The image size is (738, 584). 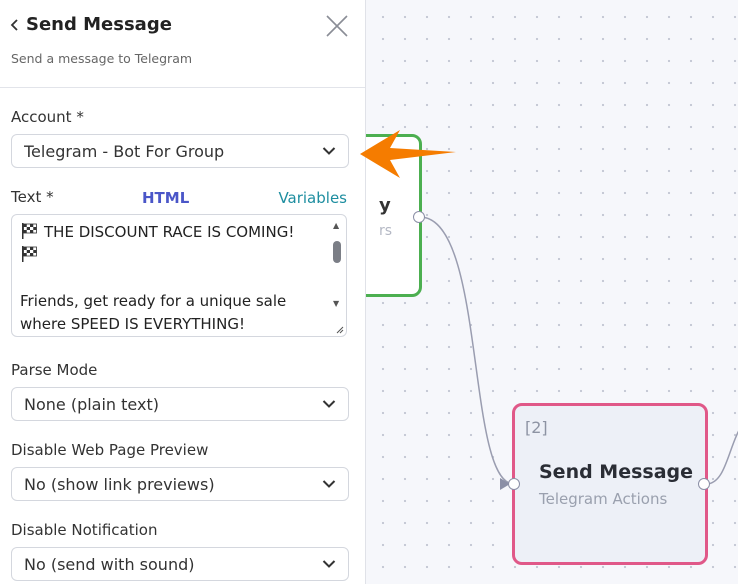 What do you see at coordinates (153, 301) in the screenshot?
I see `text-line-4: Friends, get ready for a unique sale` at bounding box center [153, 301].